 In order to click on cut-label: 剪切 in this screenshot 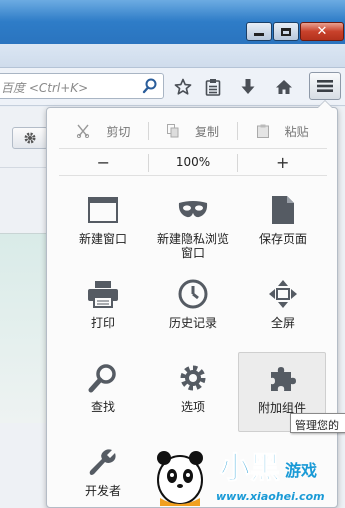, I will do `click(118, 131)`.